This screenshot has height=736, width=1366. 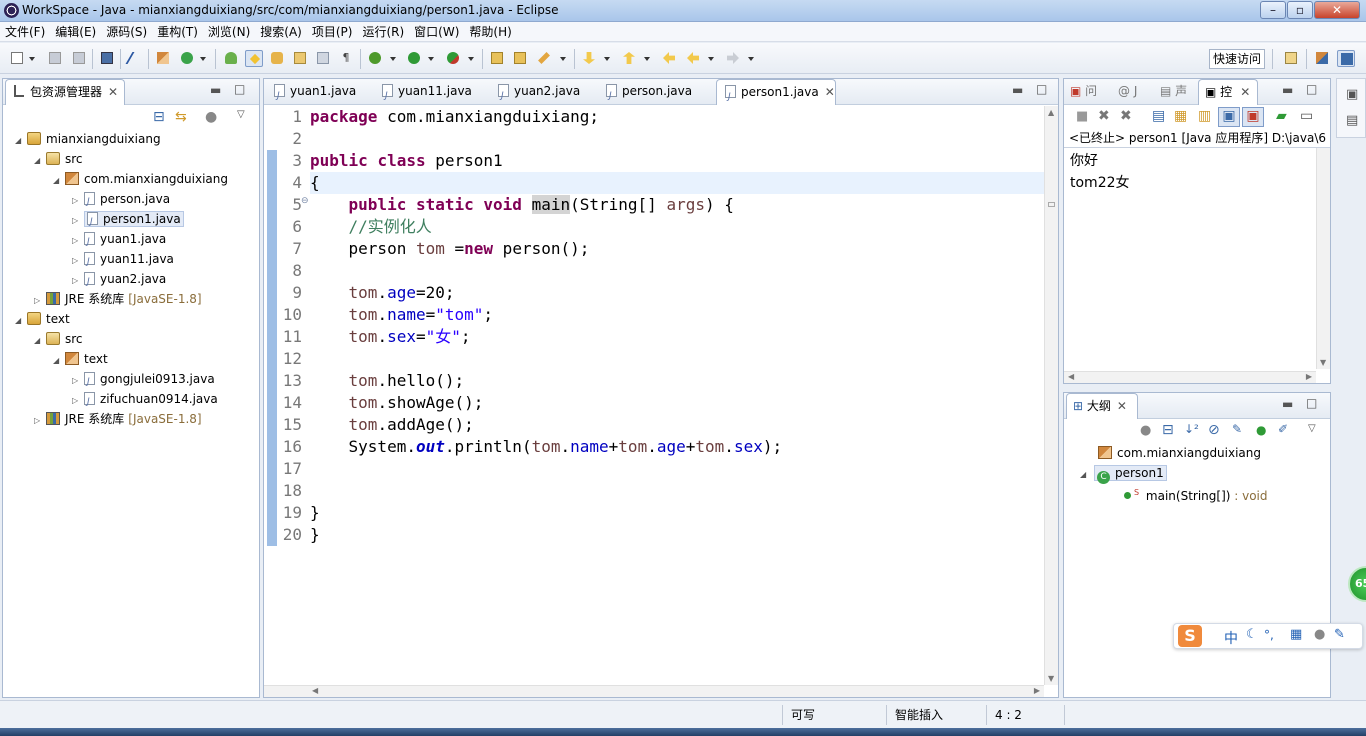 I want to click on new-package-icon, so click(x=163, y=58).